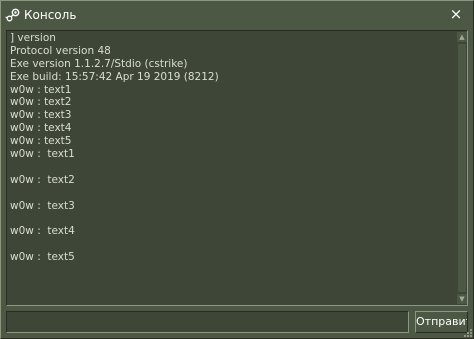 This screenshot has height=339, width=474. What do you see at coordinates (441, 322) in the screenshot?
I see `submit-button: Отправить` at bounding box center [441, 322].